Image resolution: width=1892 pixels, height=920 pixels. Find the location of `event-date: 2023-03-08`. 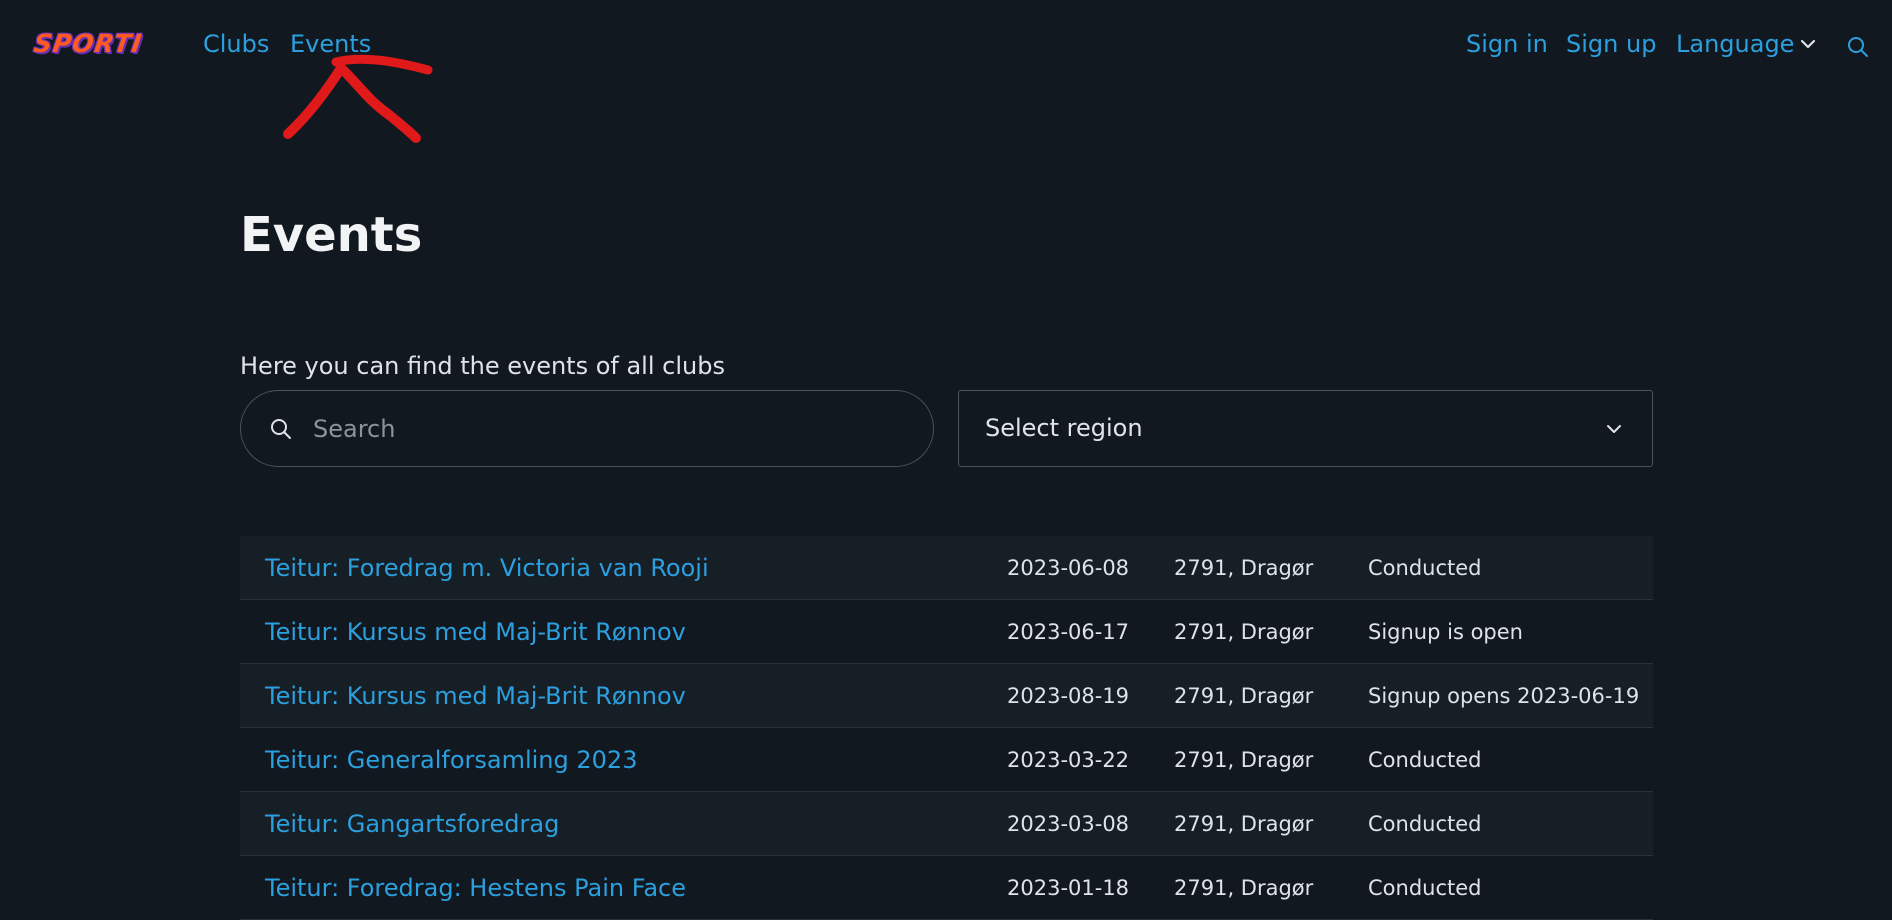

event-date: 2023-03-08 is located at coordinates (1068, 824).